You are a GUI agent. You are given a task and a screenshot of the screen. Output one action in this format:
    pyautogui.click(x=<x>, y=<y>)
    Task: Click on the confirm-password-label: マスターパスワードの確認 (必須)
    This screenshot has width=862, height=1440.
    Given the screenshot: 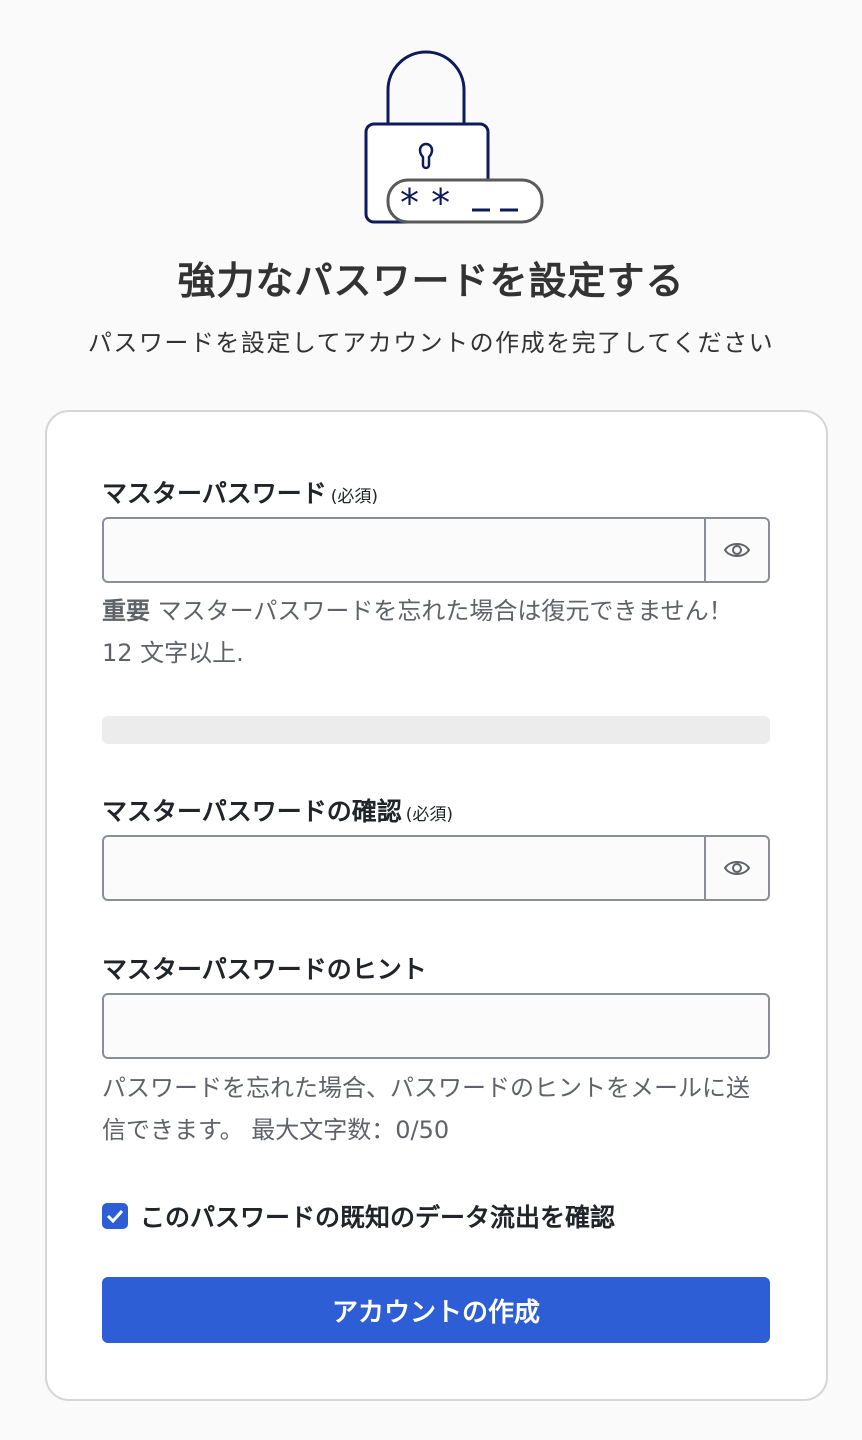 What is the action you would take?
    pyautogui.click(x=277, y=810)
    